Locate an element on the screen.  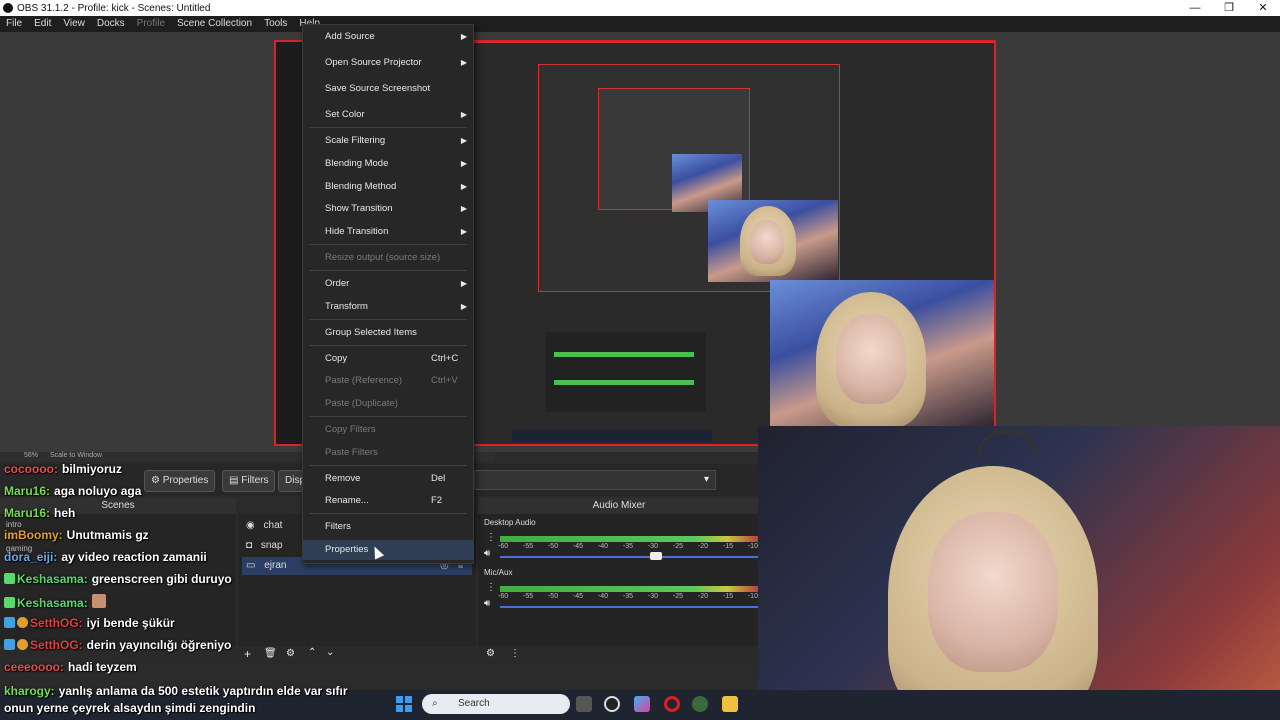
menu-item-open-source-projector: Open Source Projector ▶ is located at coordinates (388, 63).